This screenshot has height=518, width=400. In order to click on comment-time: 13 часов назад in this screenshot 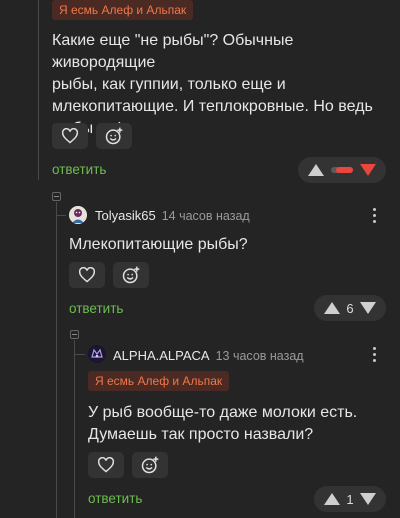, I will do `click(259, 356)`.